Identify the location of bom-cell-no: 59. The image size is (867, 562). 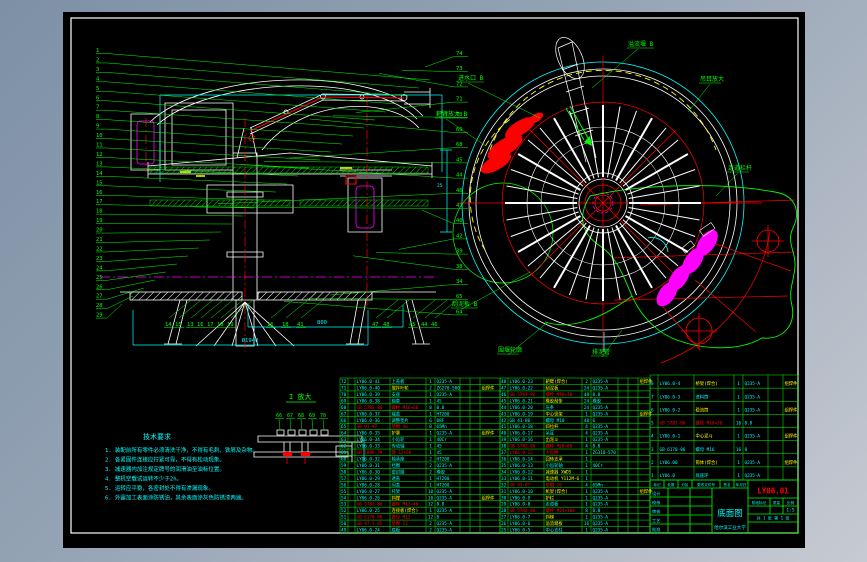
(344, 466).